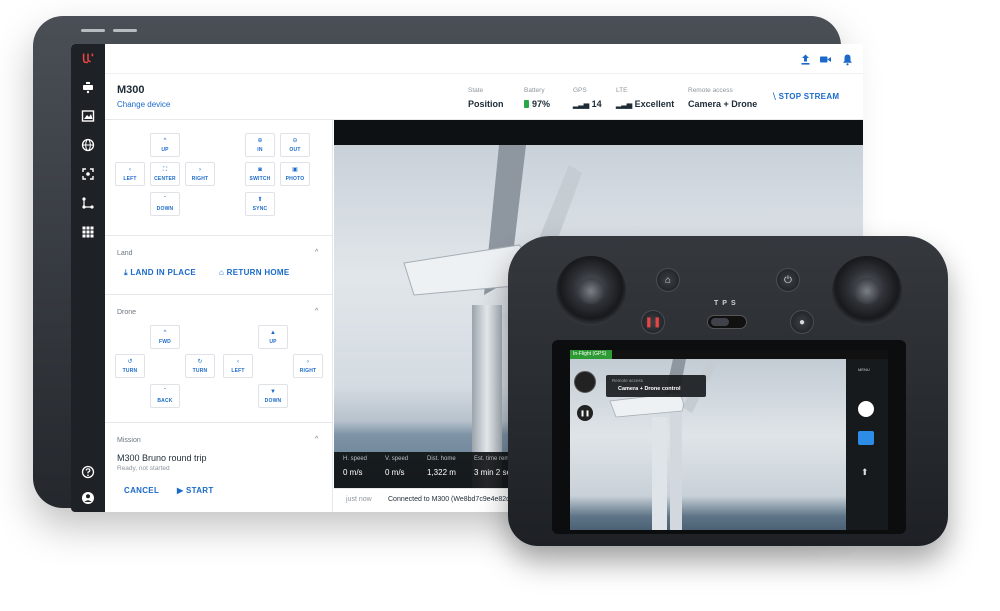 The width and height of the screenshot is (1000, 611). I want to click on photo-button: ▣ PHOTO, so click(295, 174).